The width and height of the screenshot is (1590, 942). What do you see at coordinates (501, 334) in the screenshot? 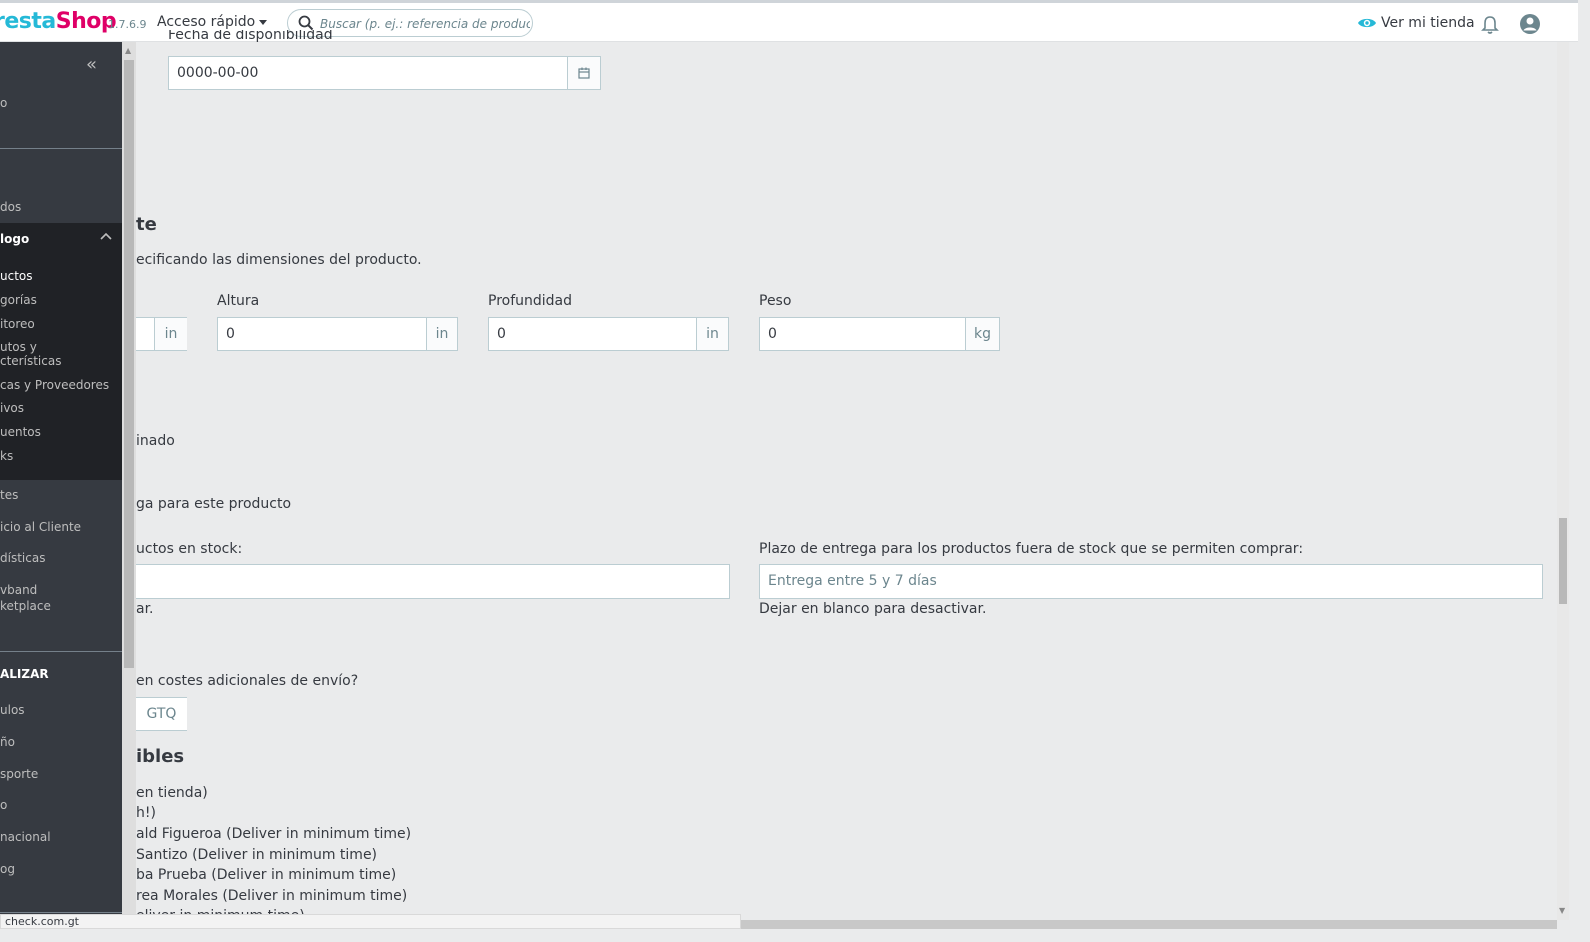
I see `depth-value: 0` at bounding box center [501, 334].